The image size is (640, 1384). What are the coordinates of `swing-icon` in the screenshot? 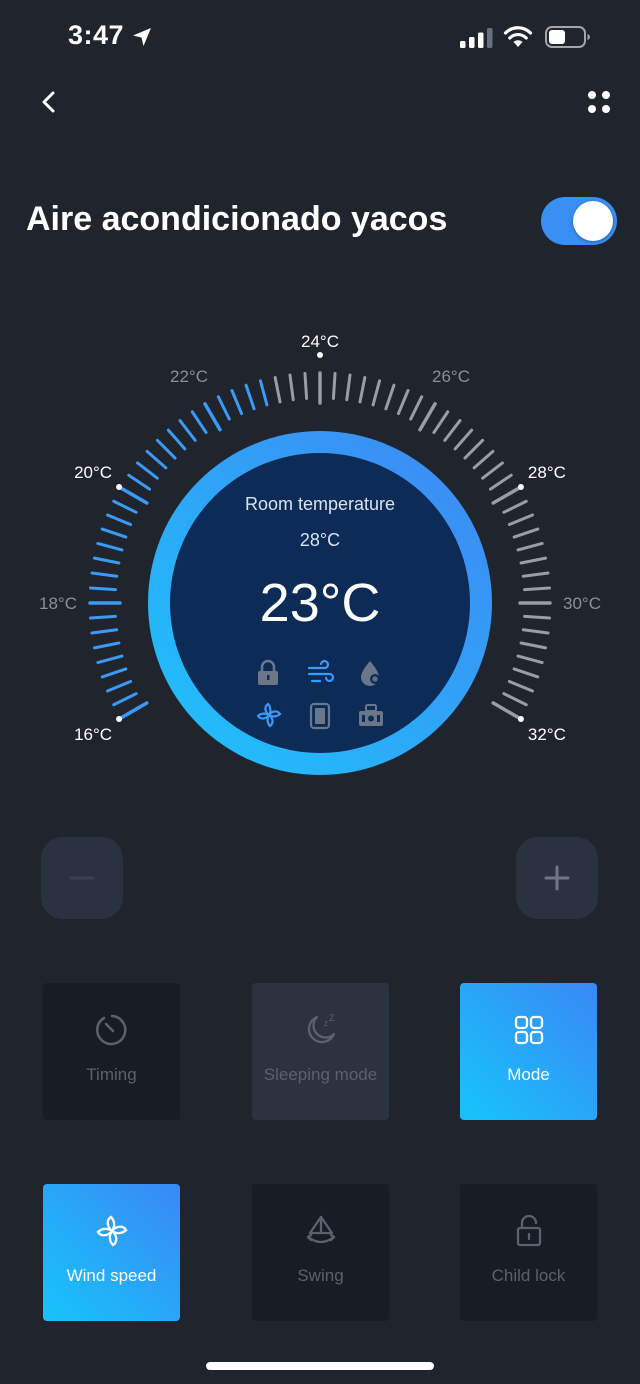 It's located at (320, 1229).